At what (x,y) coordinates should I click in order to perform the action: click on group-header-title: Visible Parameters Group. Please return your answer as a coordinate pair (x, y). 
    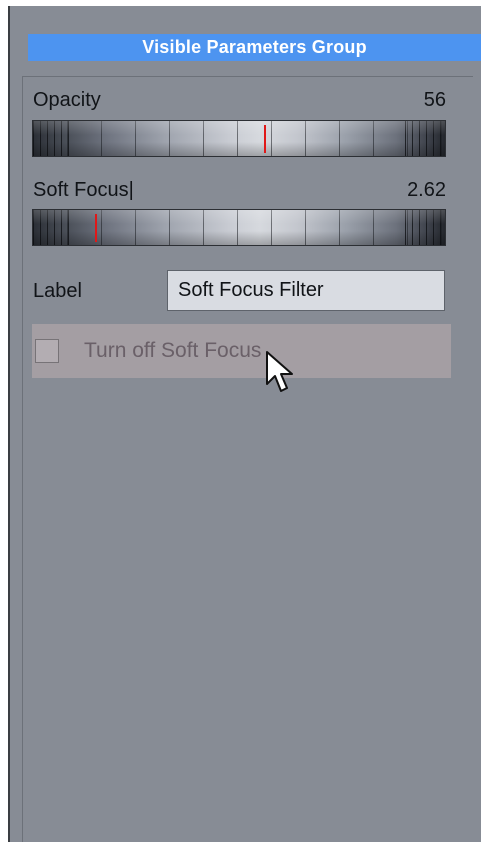
    Looking at the image, I should click on (254, 47).